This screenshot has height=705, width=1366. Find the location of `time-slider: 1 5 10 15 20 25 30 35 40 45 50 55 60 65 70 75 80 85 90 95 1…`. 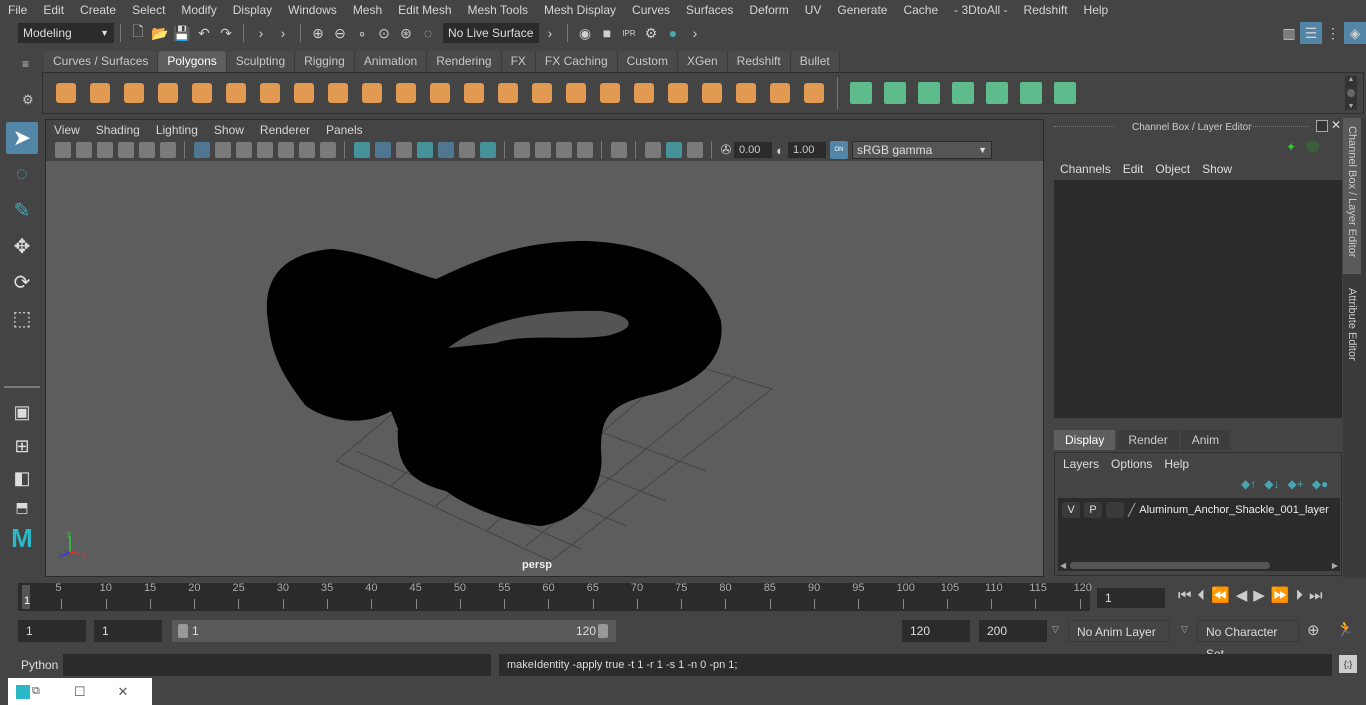

time-slider: 1 5 10 15 20 25 30 35 40 45 50 55 60 65 70 75 80 85 90 95 1… is located at coordinates (555, 596).